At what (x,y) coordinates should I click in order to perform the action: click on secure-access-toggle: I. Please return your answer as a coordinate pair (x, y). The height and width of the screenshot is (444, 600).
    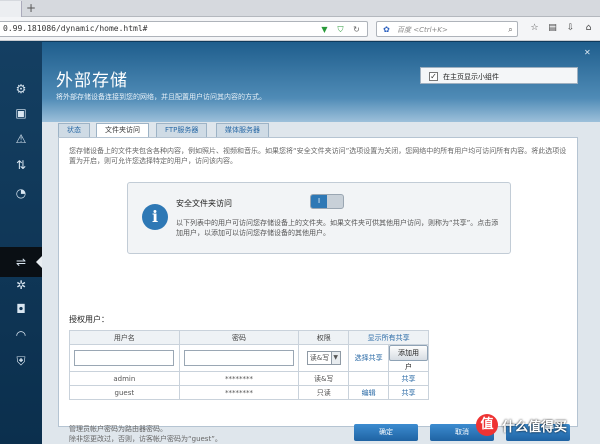
    Looking at the image, I should click on (327, 201).